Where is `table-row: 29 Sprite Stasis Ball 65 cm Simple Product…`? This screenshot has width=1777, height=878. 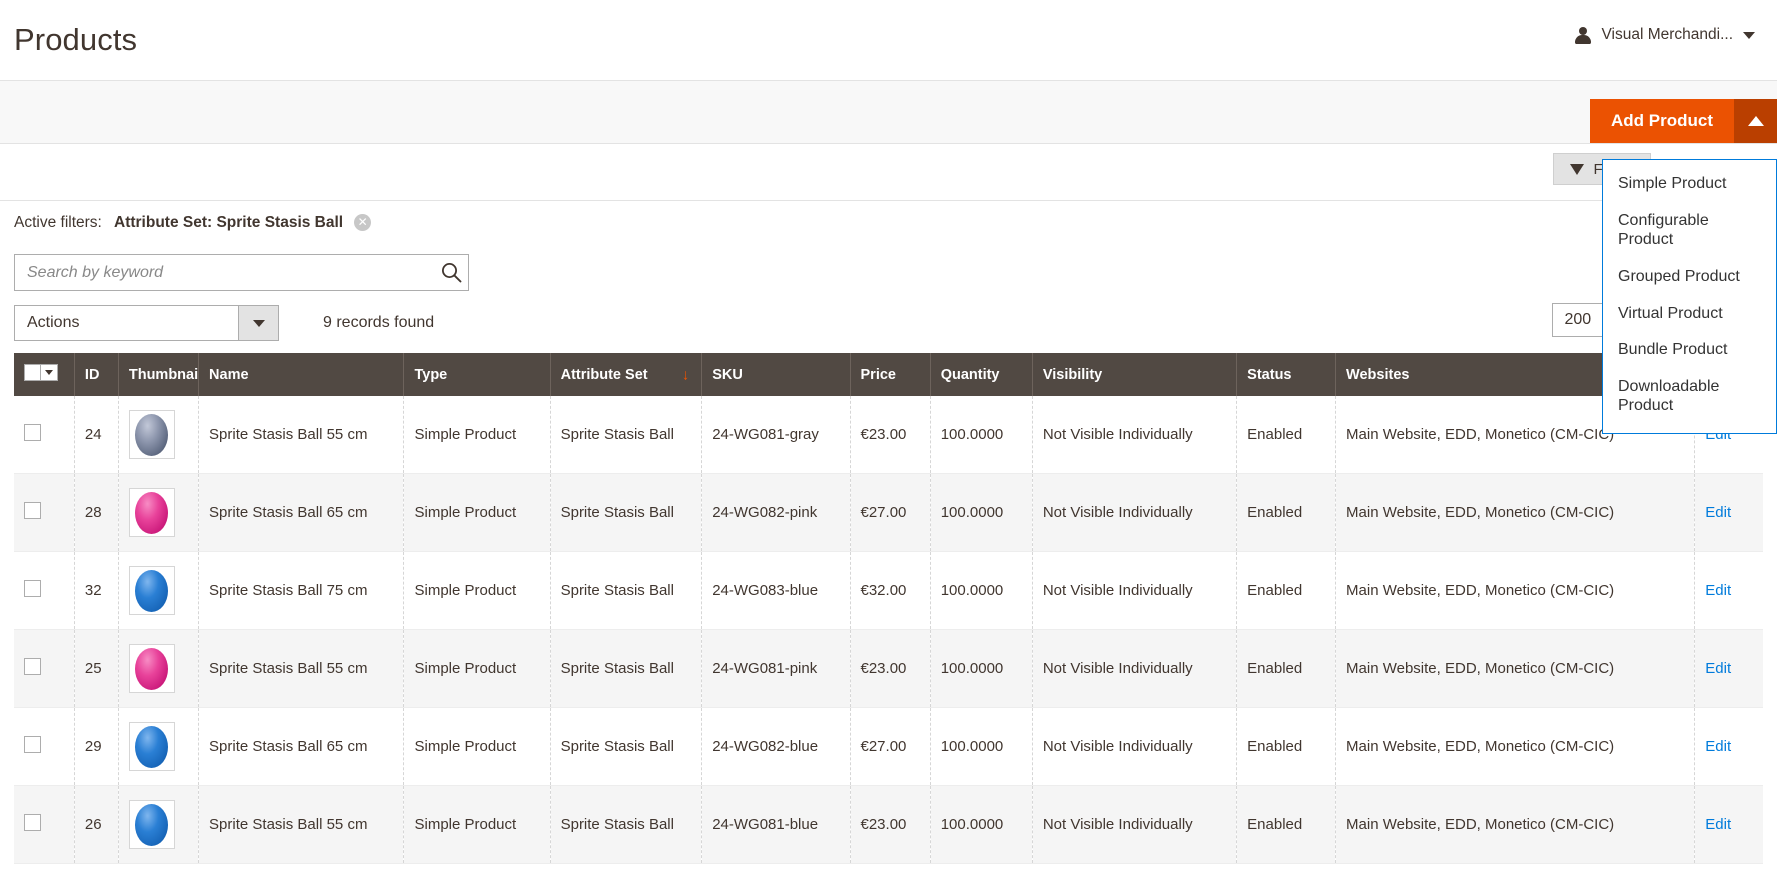 table-row: 29 Sprite Stasis Ball 65 cm Simple Product… is located at coordinates (888, 746).